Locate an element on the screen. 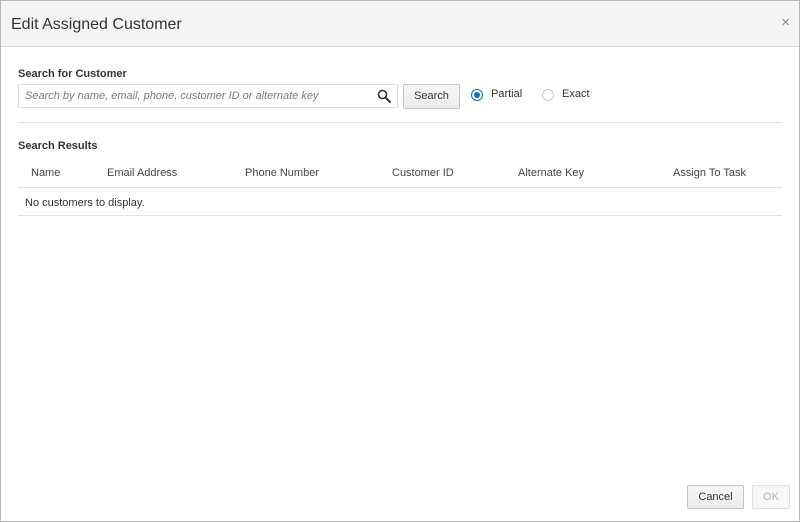 This screenshot has height=522, width=800. cancel-button: Cancel is located at coordinates (715, 497).